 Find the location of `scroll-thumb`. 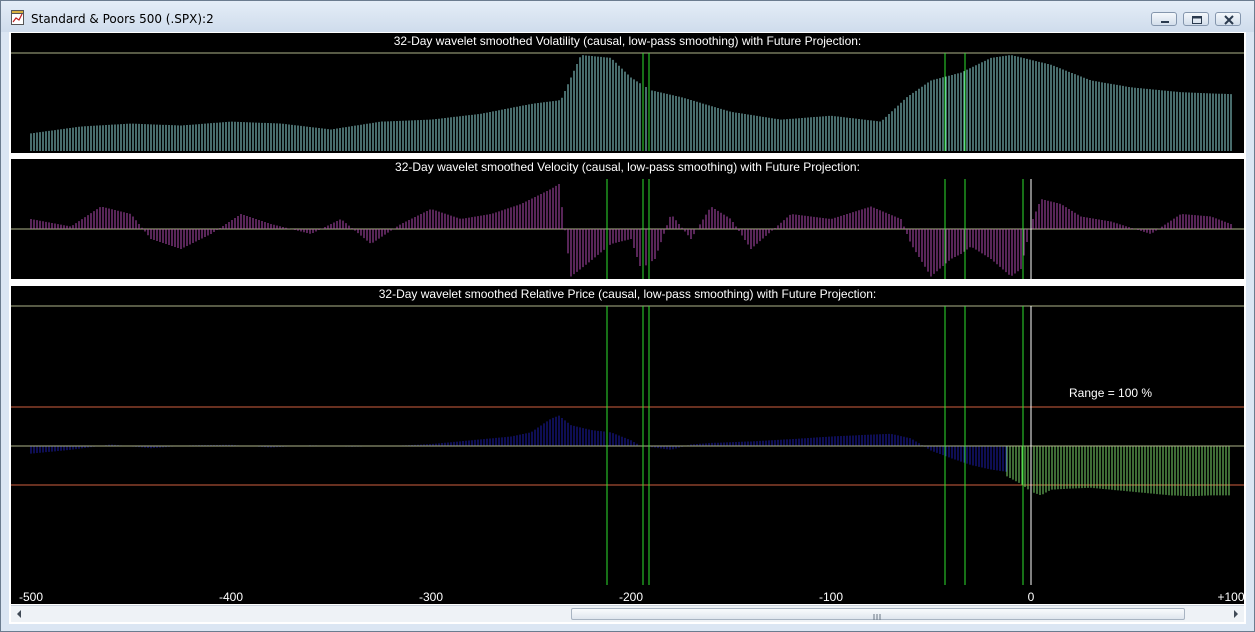

scroll-thumb is located at coordinates (878, 614).